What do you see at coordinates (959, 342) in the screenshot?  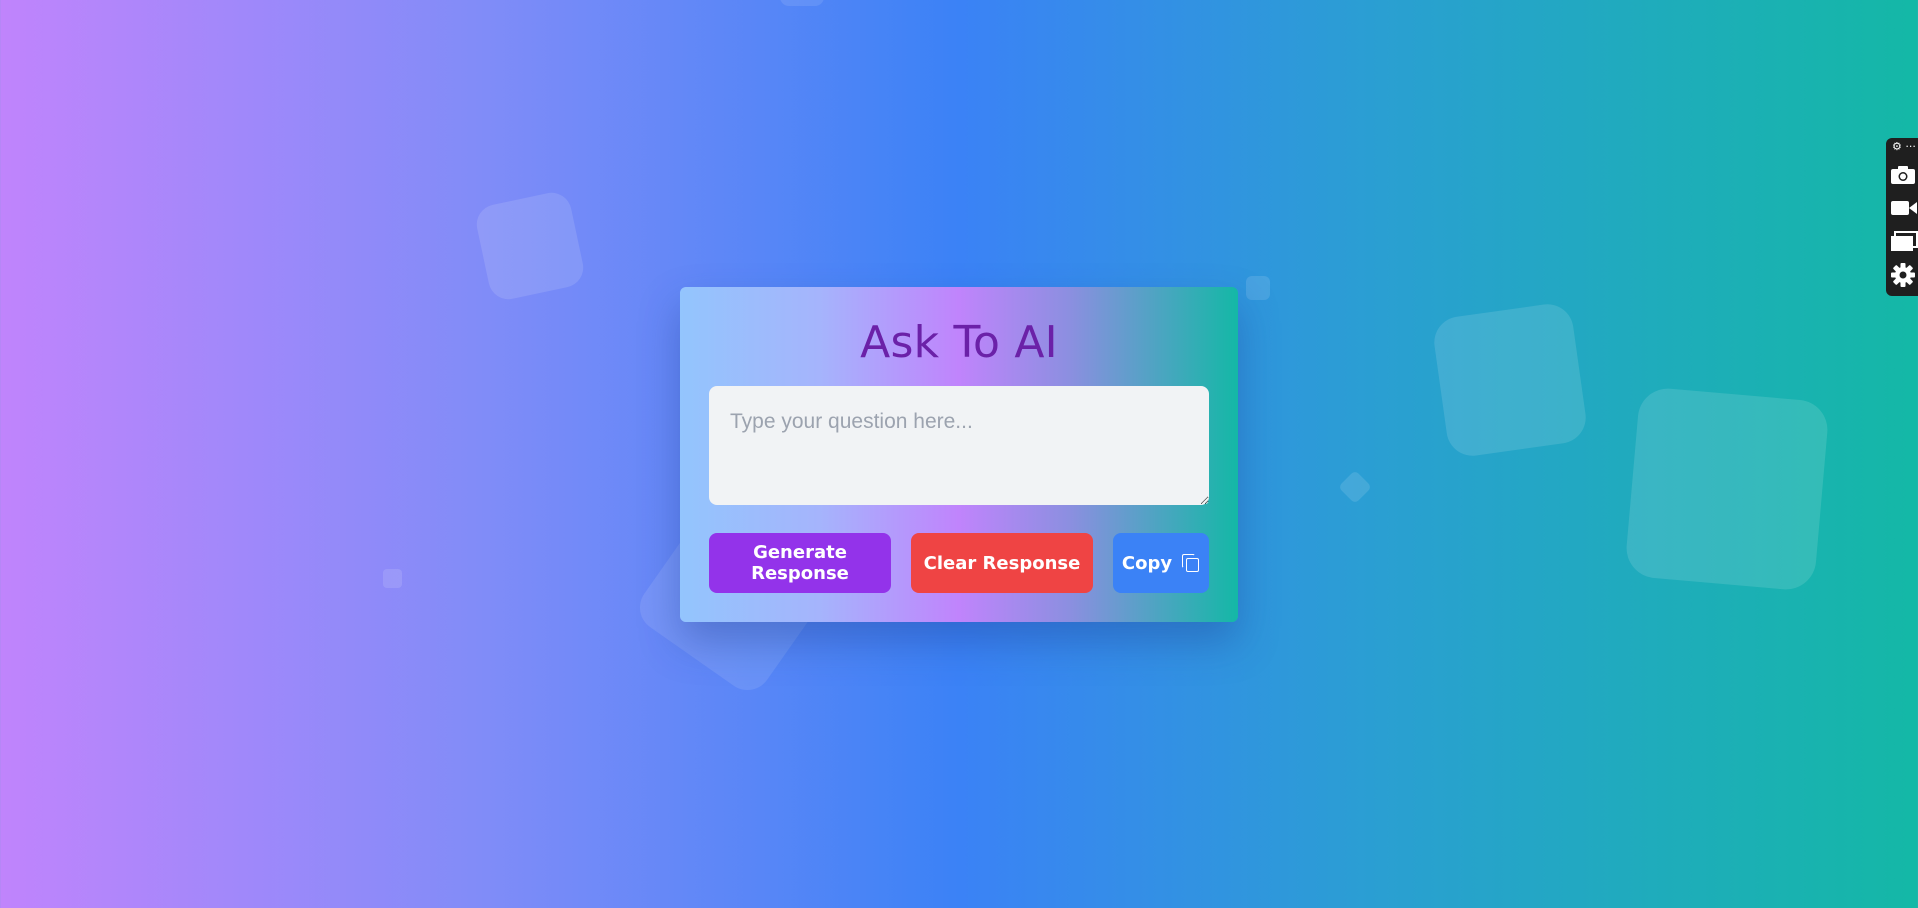 I see `page-title: Ask To AI` at bounding box center [959, 342].